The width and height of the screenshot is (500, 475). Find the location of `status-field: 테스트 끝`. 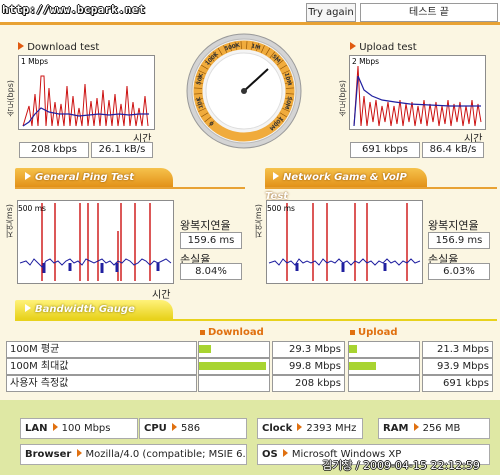

status-field: 테스트 끝 is located at coordinates (429, 12).